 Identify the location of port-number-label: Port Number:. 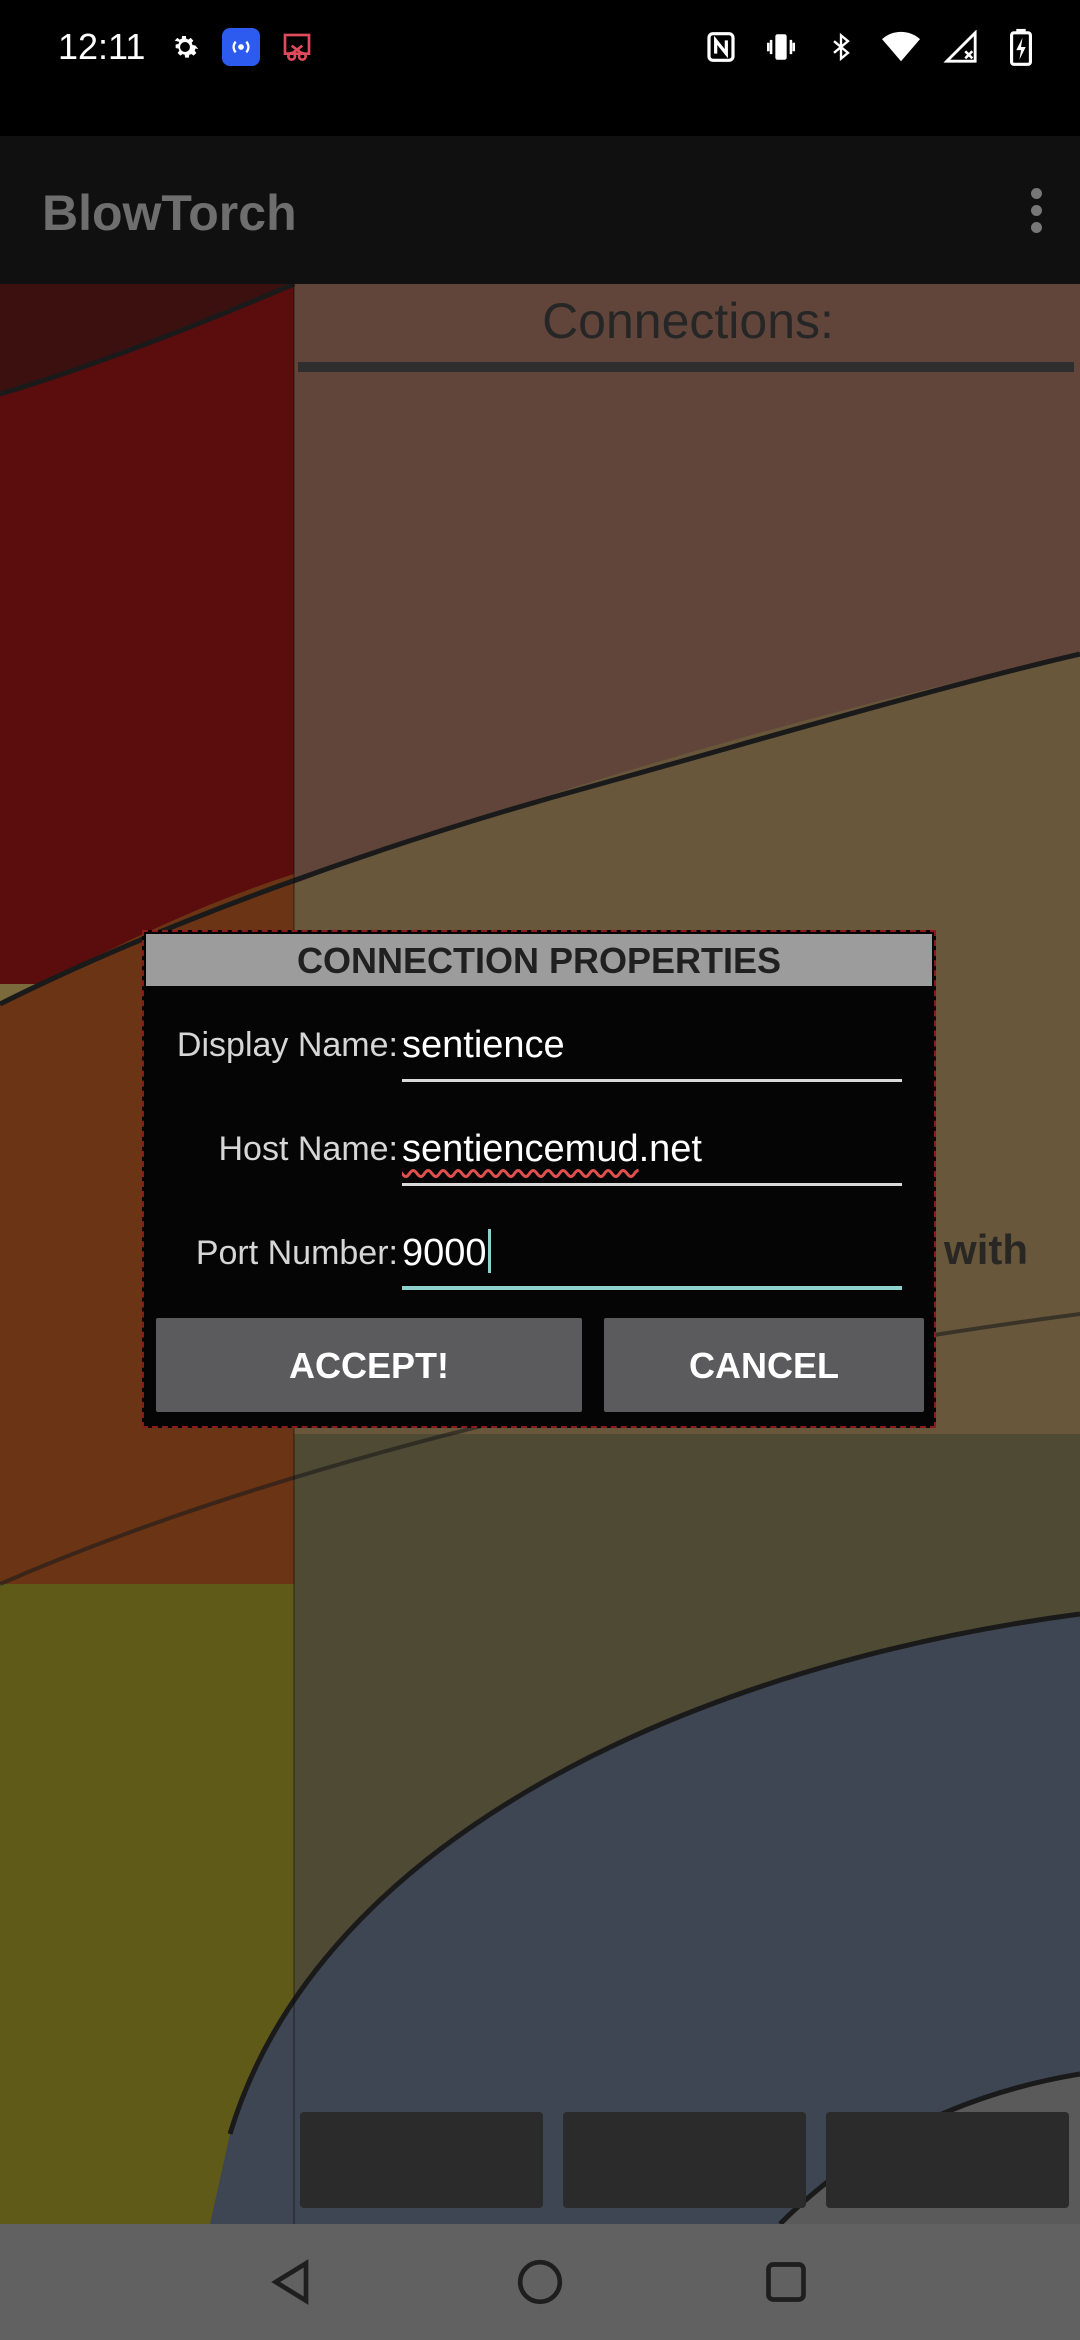
(296, 1253).